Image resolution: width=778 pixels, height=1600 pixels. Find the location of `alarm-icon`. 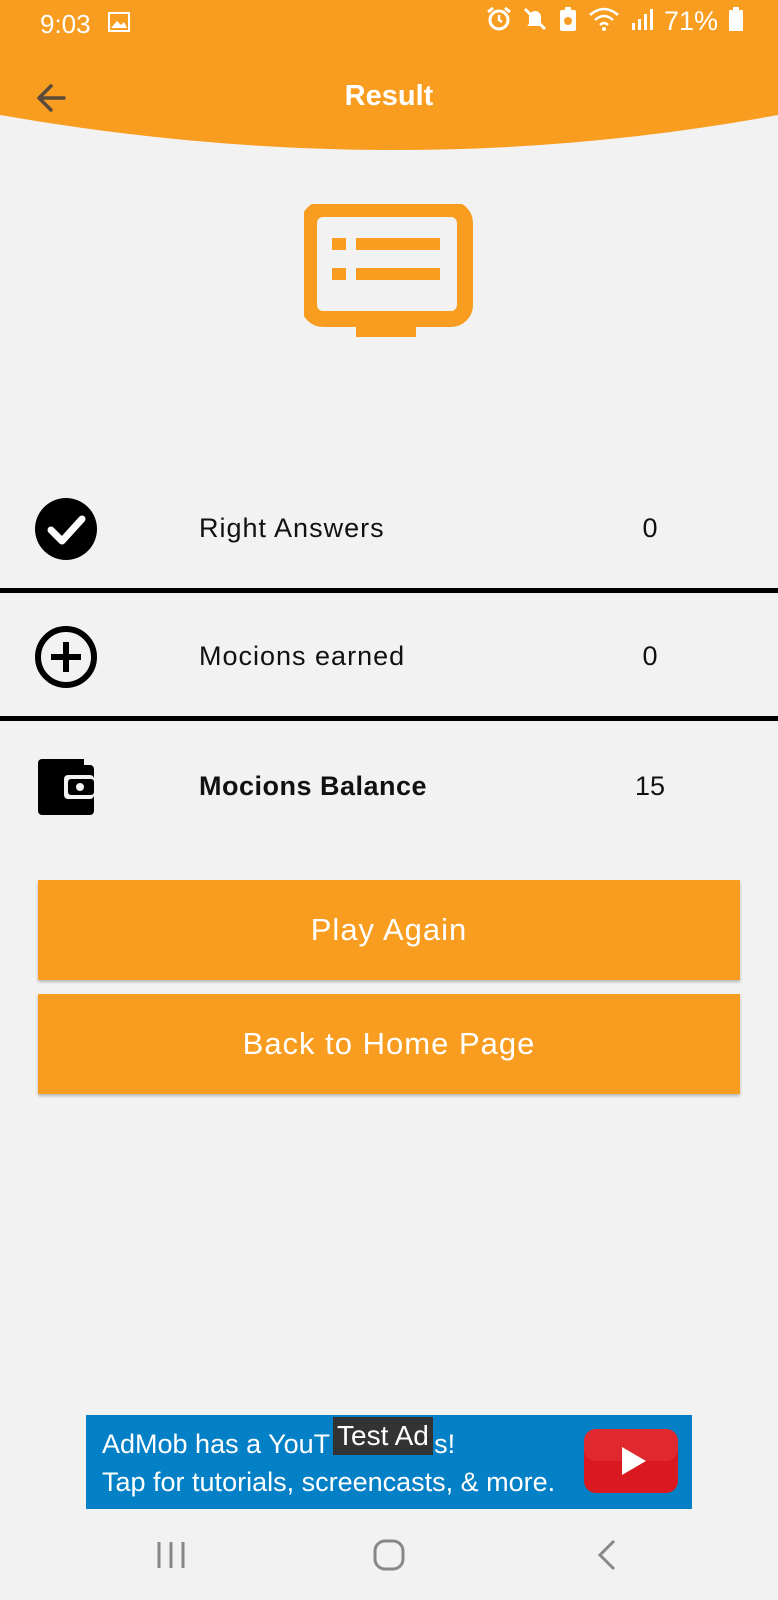

alarm-icon is located at coordinates (499, 21).